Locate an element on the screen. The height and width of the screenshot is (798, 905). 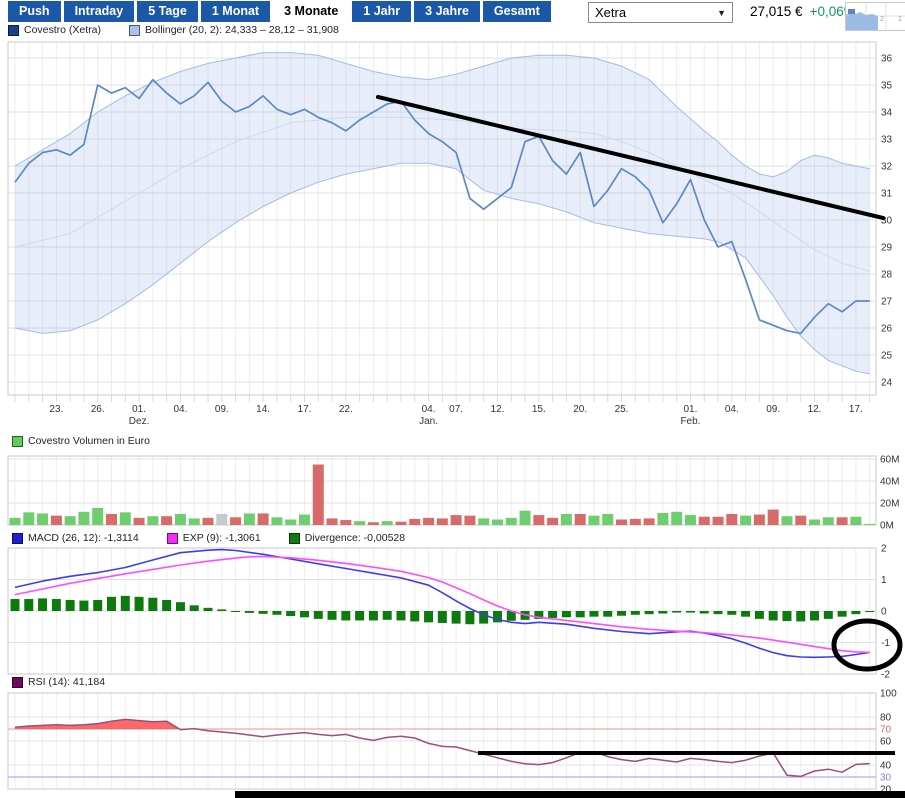
axis-tick-label: 34 is located at coordinates (887, 113).